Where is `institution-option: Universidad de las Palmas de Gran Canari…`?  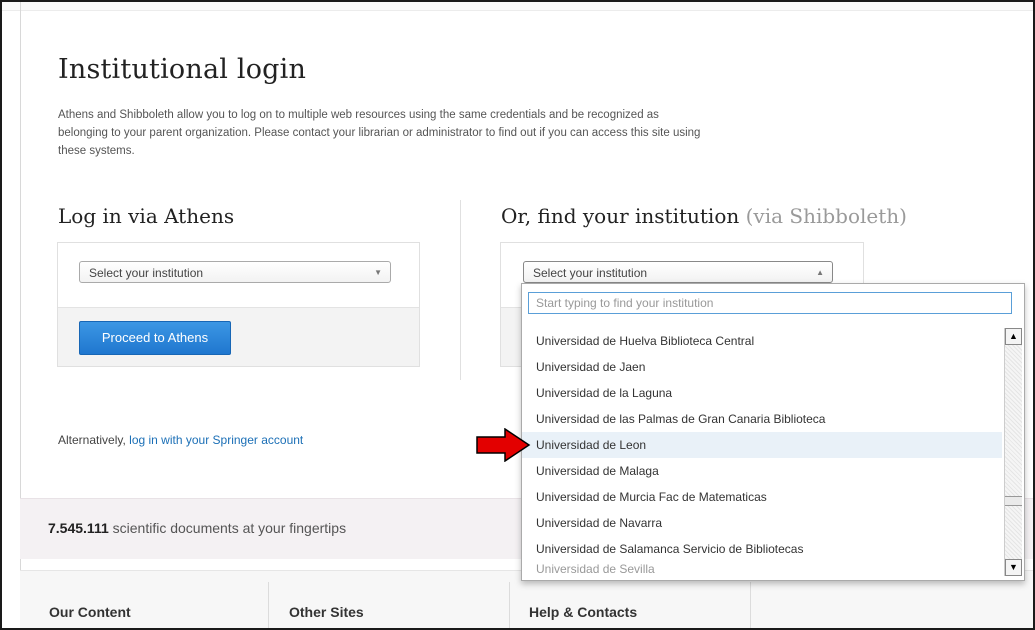 institution-option: Universidad de las Palmas de Gran Canari… is located at coordinates (762, 419).